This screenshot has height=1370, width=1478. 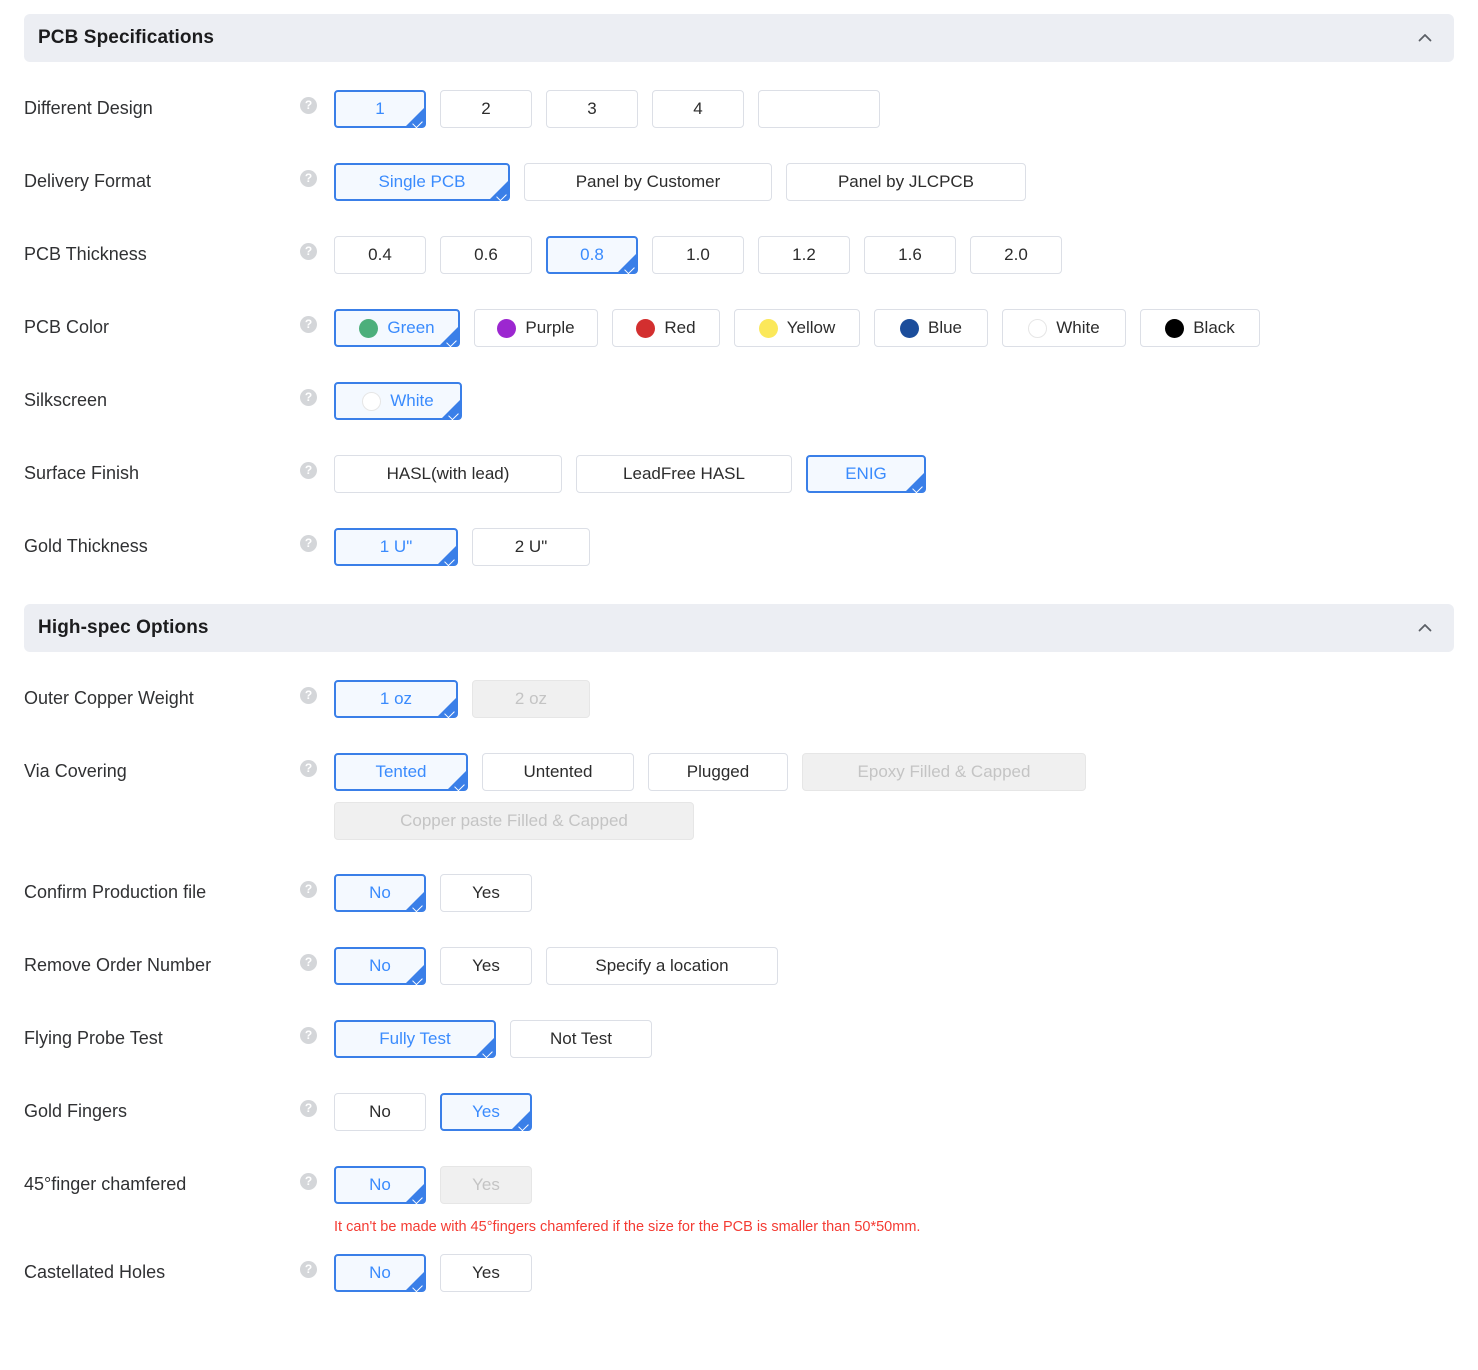 What do you see at coordinates (648, 182) in the screenshot?
I see `option-delivery-format-panel-by-customer: Panel by Customer` at bounding box center [648, 182].